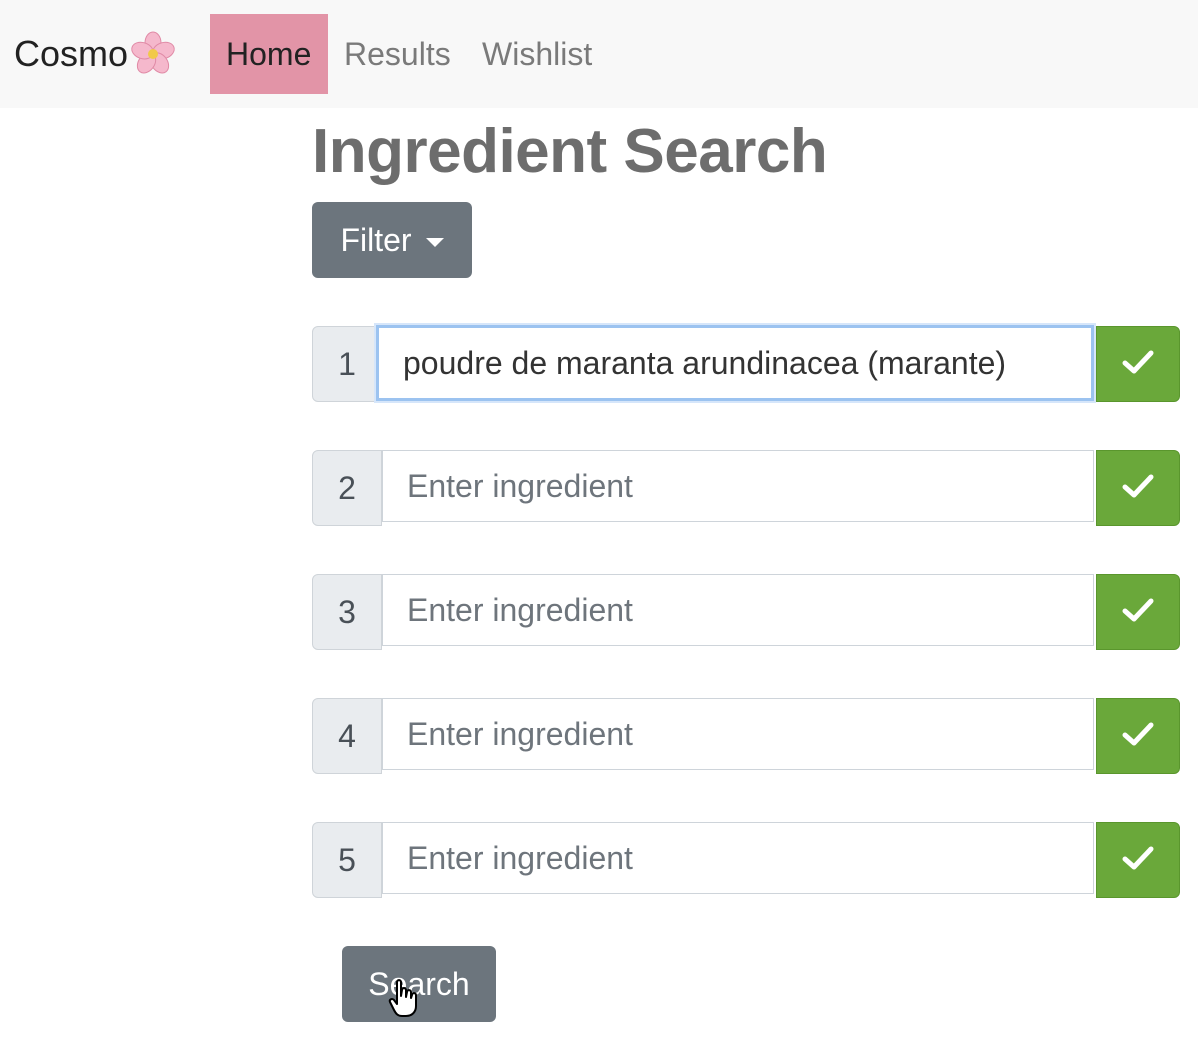 Image resolution: width=1198 pixels, height=1044 pixels. What do you see at coordinates (71, 53) in the screenshot?
I see `brand-name: Cosmo` at bounding box center [71, 53].